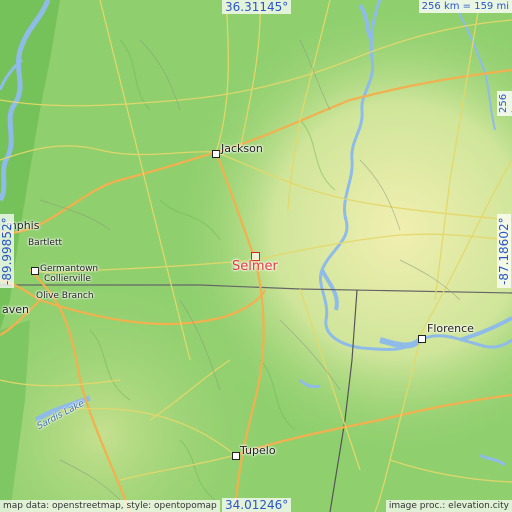  I want to click on city-label-florence: Florence, so click(450, 328).